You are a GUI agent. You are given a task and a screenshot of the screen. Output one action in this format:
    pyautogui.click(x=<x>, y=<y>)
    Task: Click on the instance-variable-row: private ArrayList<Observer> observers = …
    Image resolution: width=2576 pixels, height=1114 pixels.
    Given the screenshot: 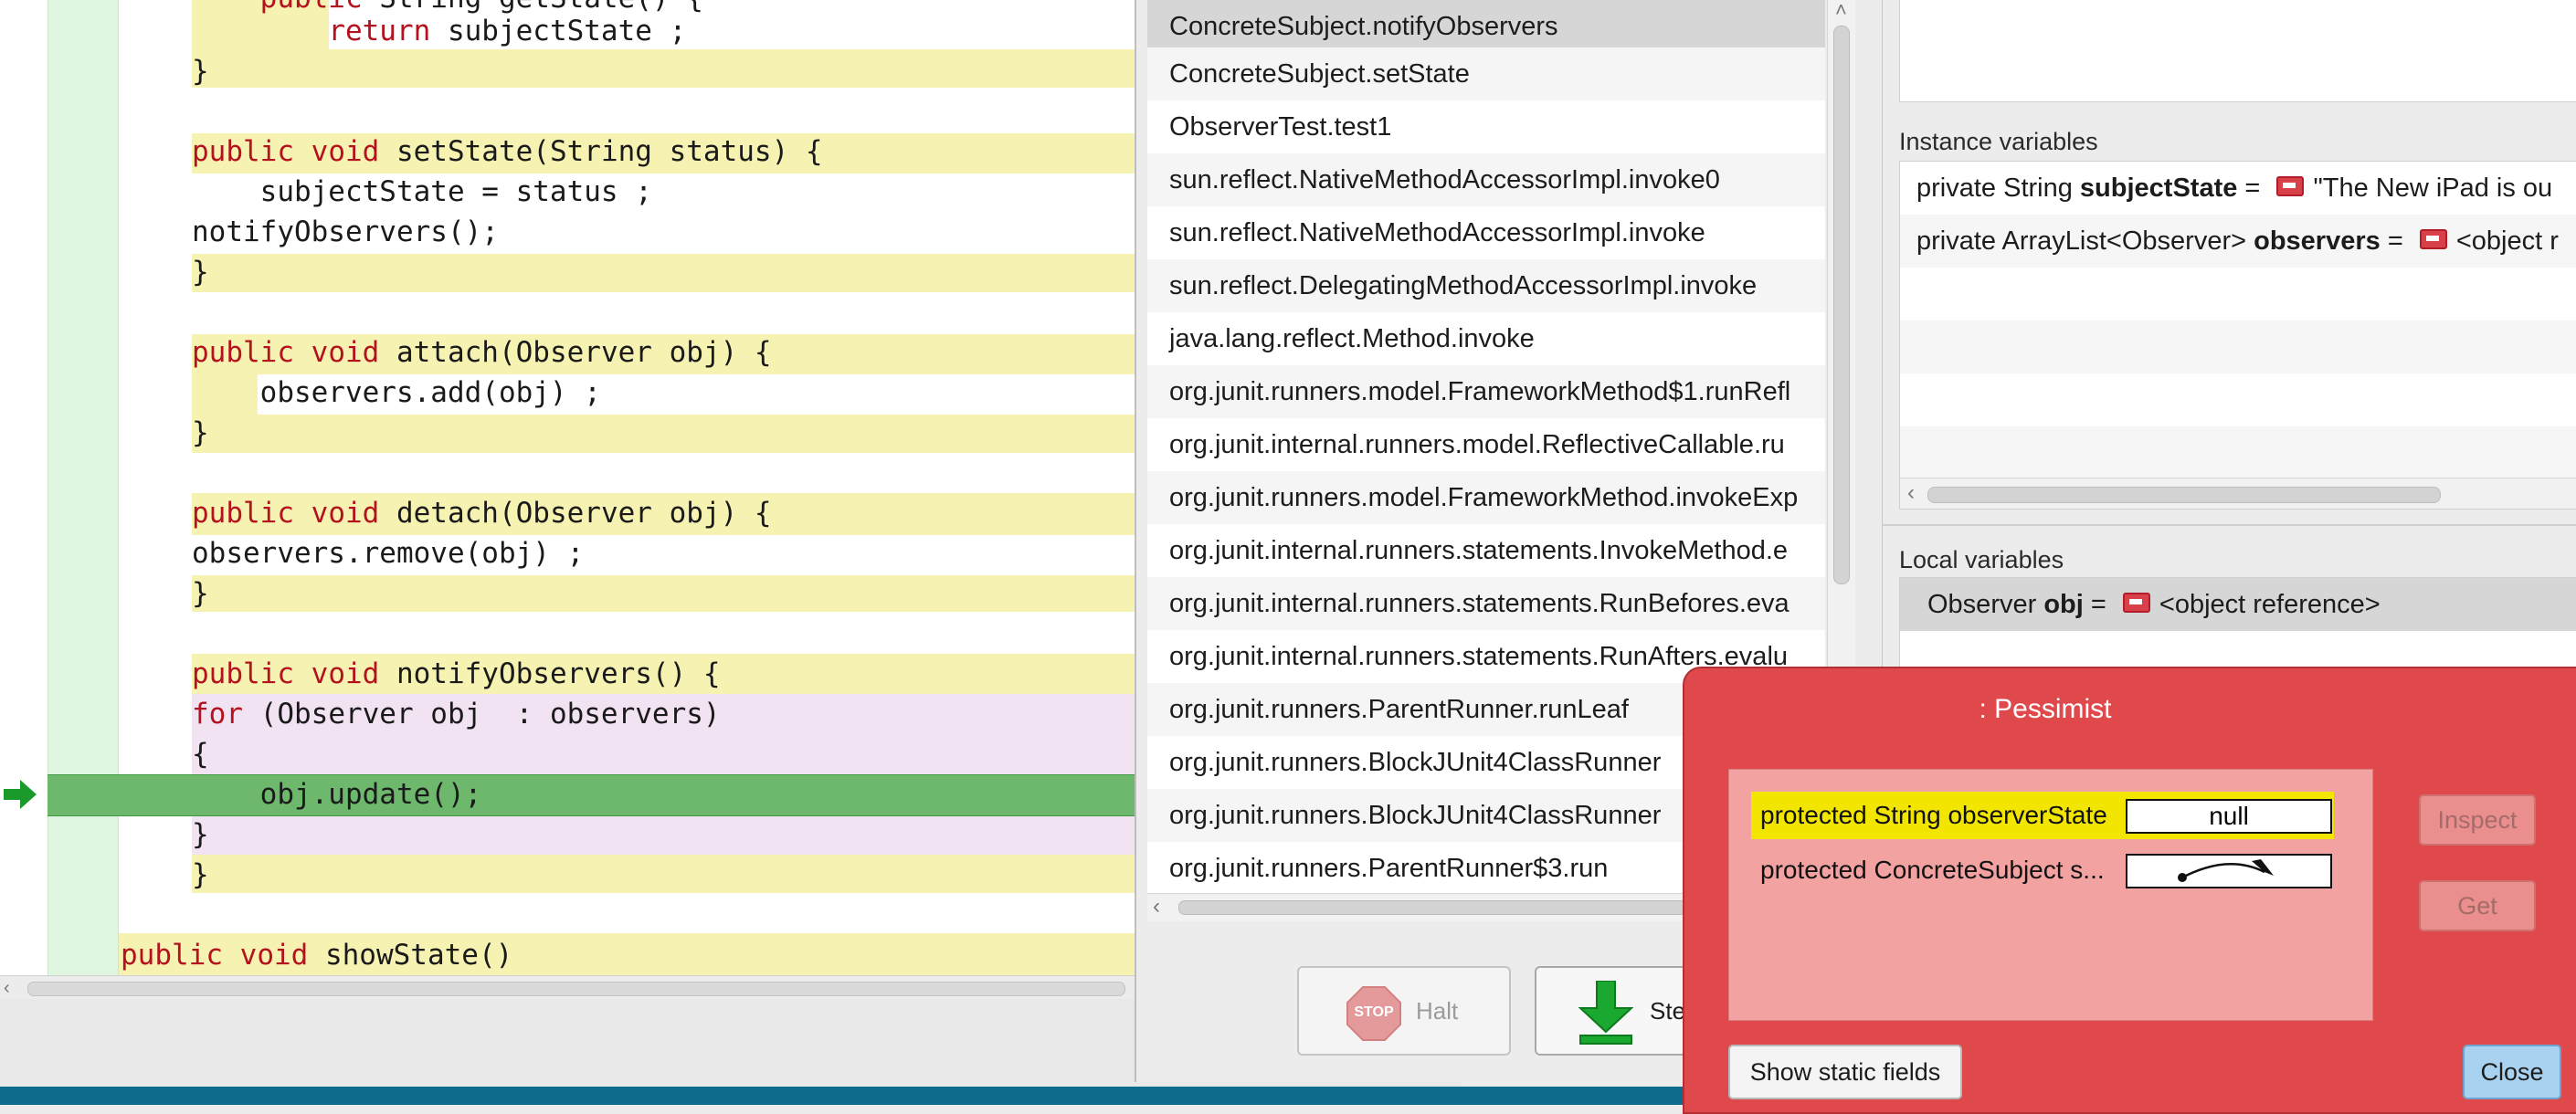 What is the action you would take?
    pyautogui.click(x=2238, y=242)
    